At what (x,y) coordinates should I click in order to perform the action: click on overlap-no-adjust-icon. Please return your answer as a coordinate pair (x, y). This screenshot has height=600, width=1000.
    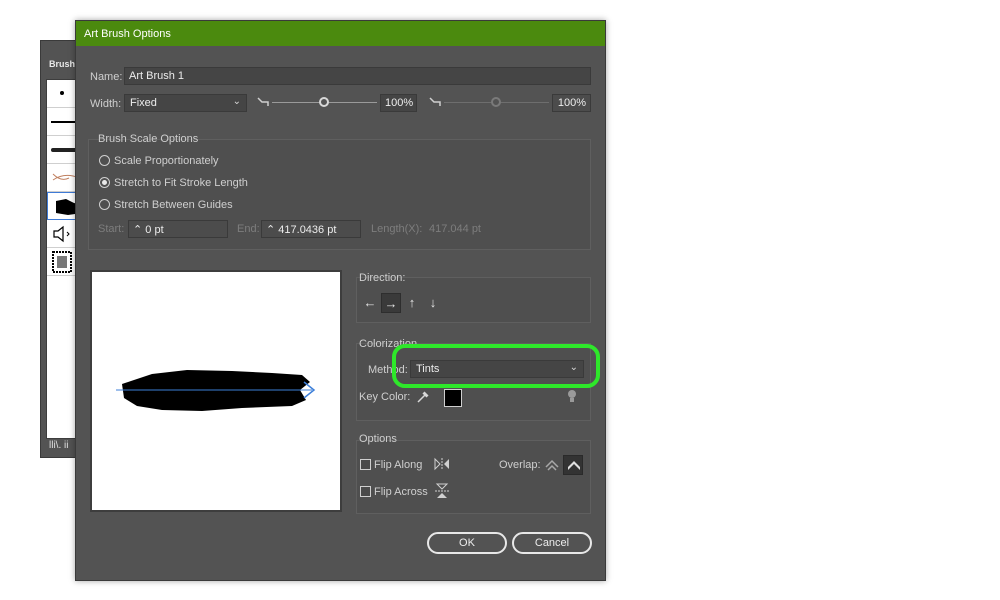
    Looking at the image, I should click on (574, 465).